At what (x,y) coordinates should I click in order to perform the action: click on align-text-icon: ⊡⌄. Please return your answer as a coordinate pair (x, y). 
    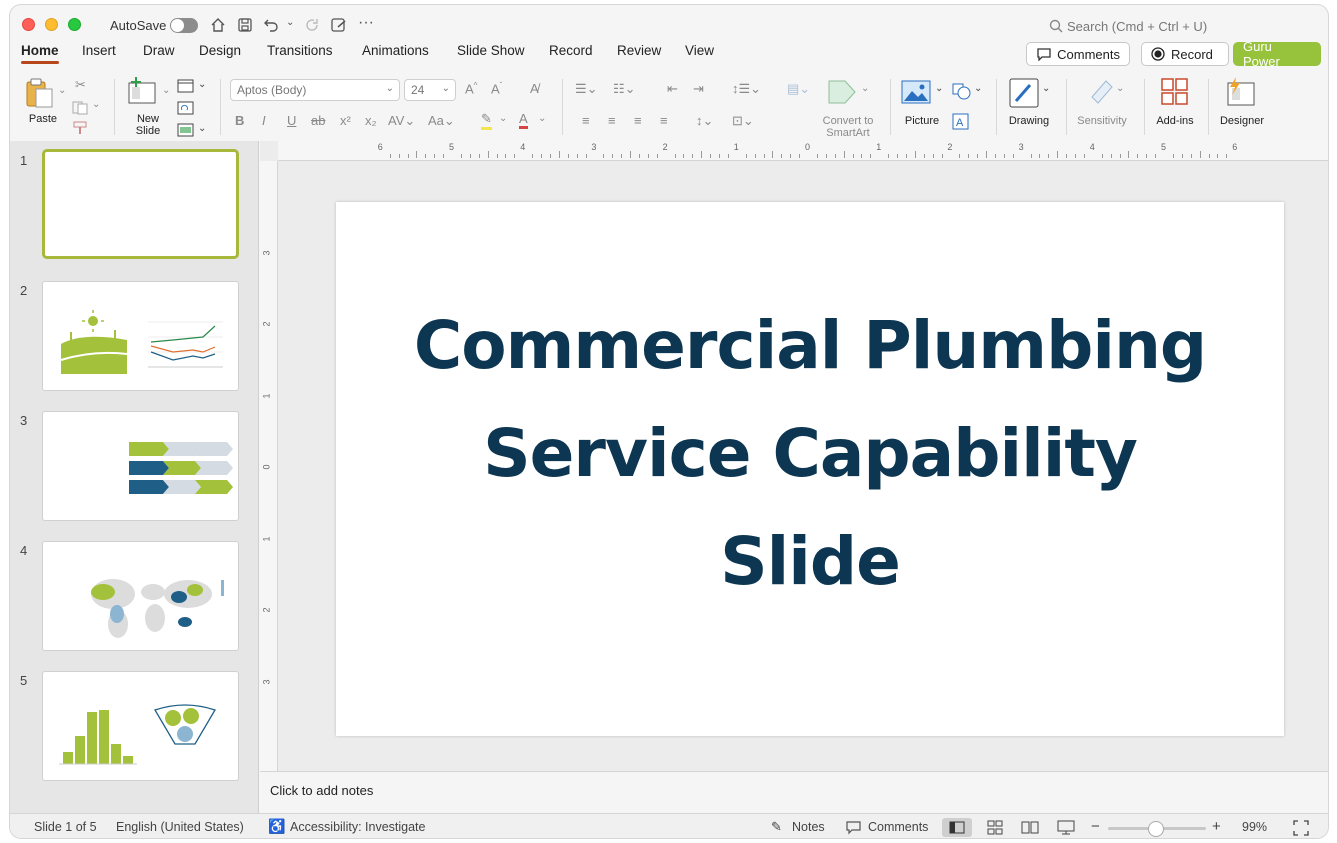
    Looking at the image, I should click on (743, 121).